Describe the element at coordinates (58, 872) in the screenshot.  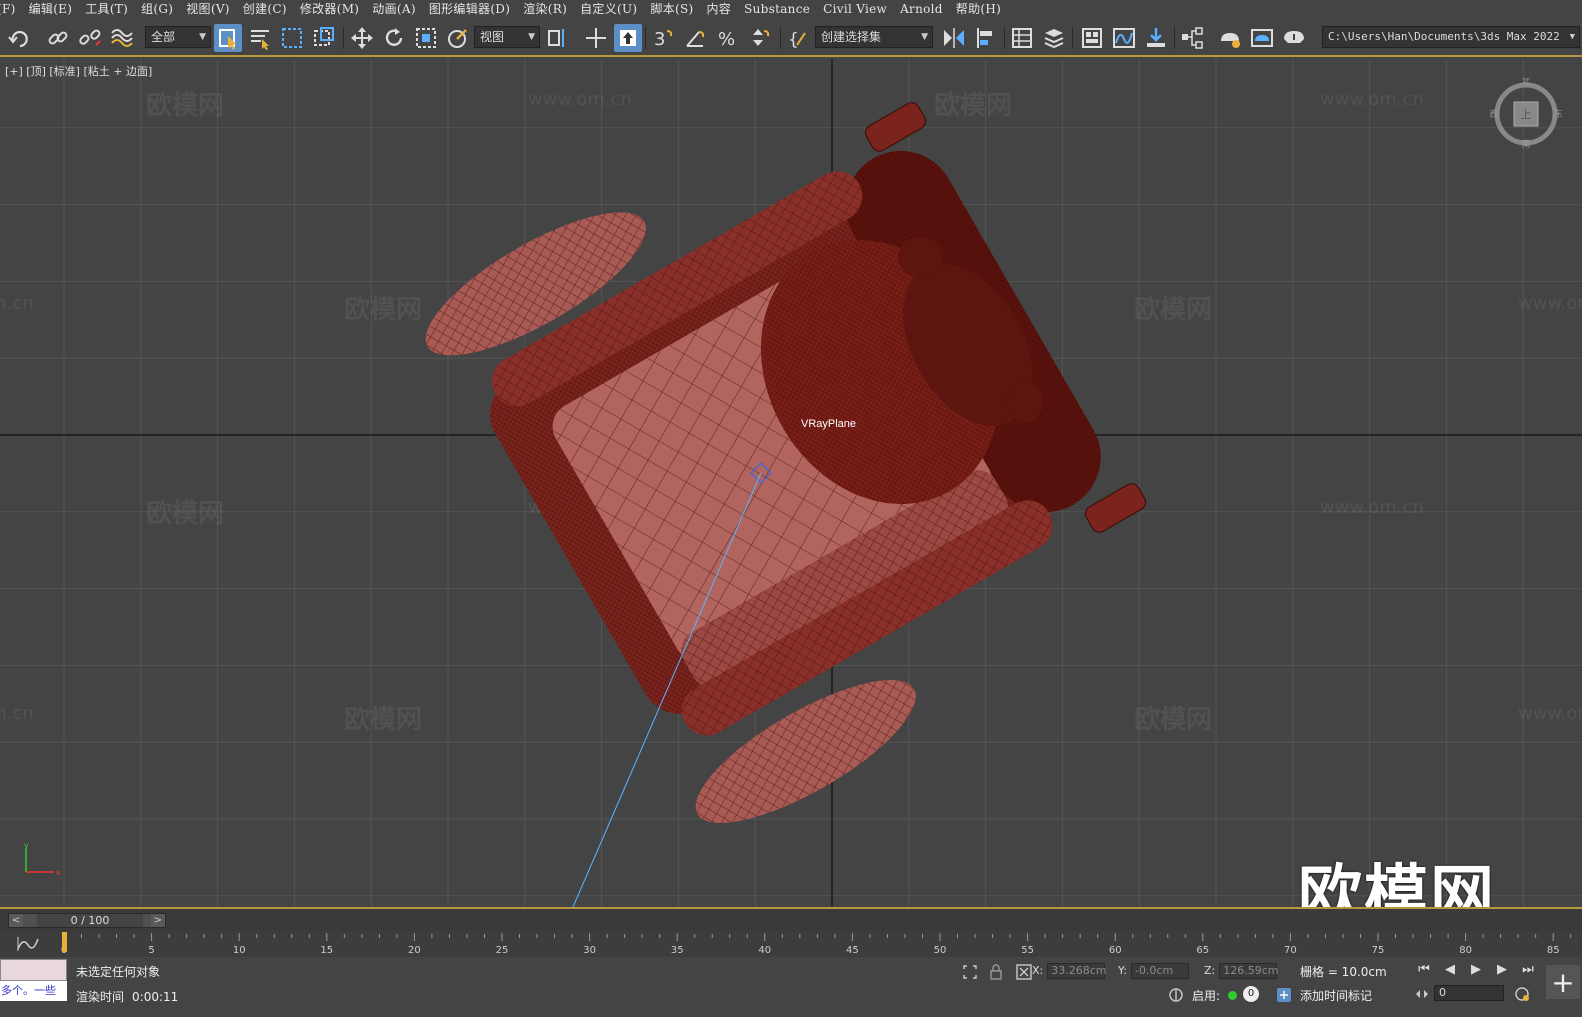
I see `svg-text: x` at that location.